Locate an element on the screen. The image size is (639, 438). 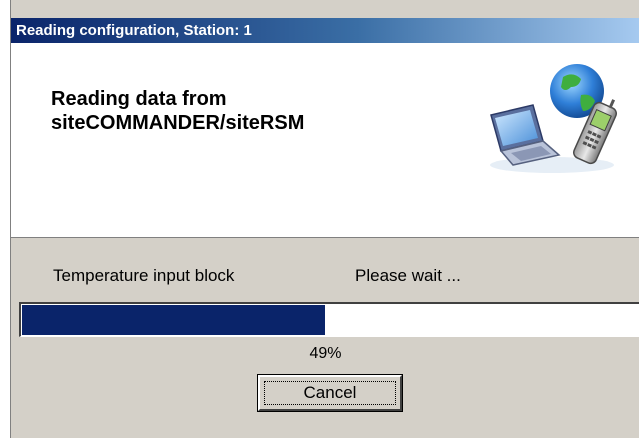
header-title-line-1: Reading data from is located at coordinates (139, 99).